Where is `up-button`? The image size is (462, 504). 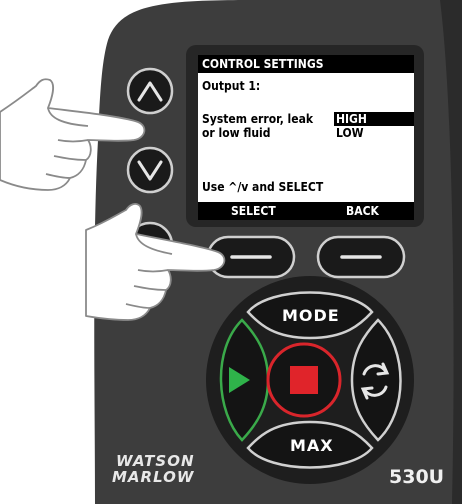
up-button is located at coordinates (150, 91).